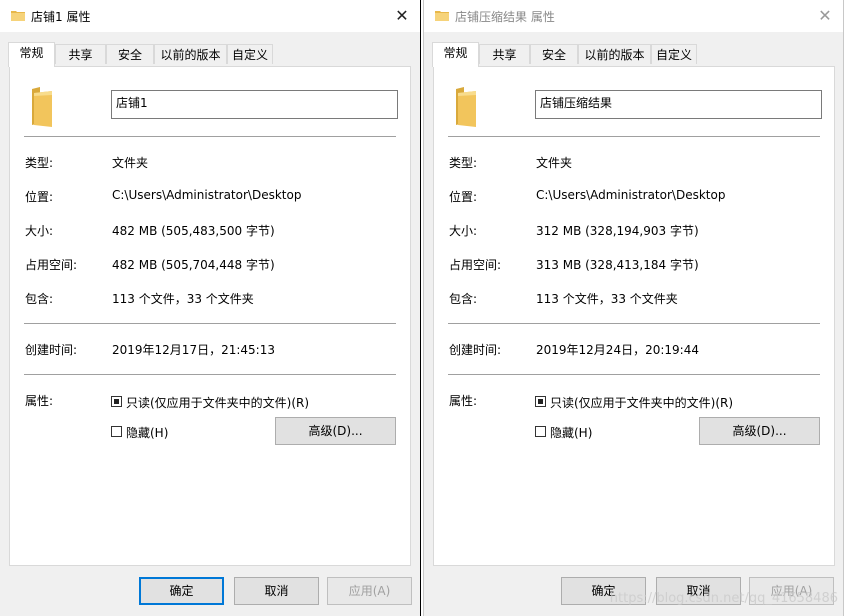  What do you see at coordinates (369, 591) in the screenshot?
I see `apply-button: 应用(A)` at bounding box center [369, 591].